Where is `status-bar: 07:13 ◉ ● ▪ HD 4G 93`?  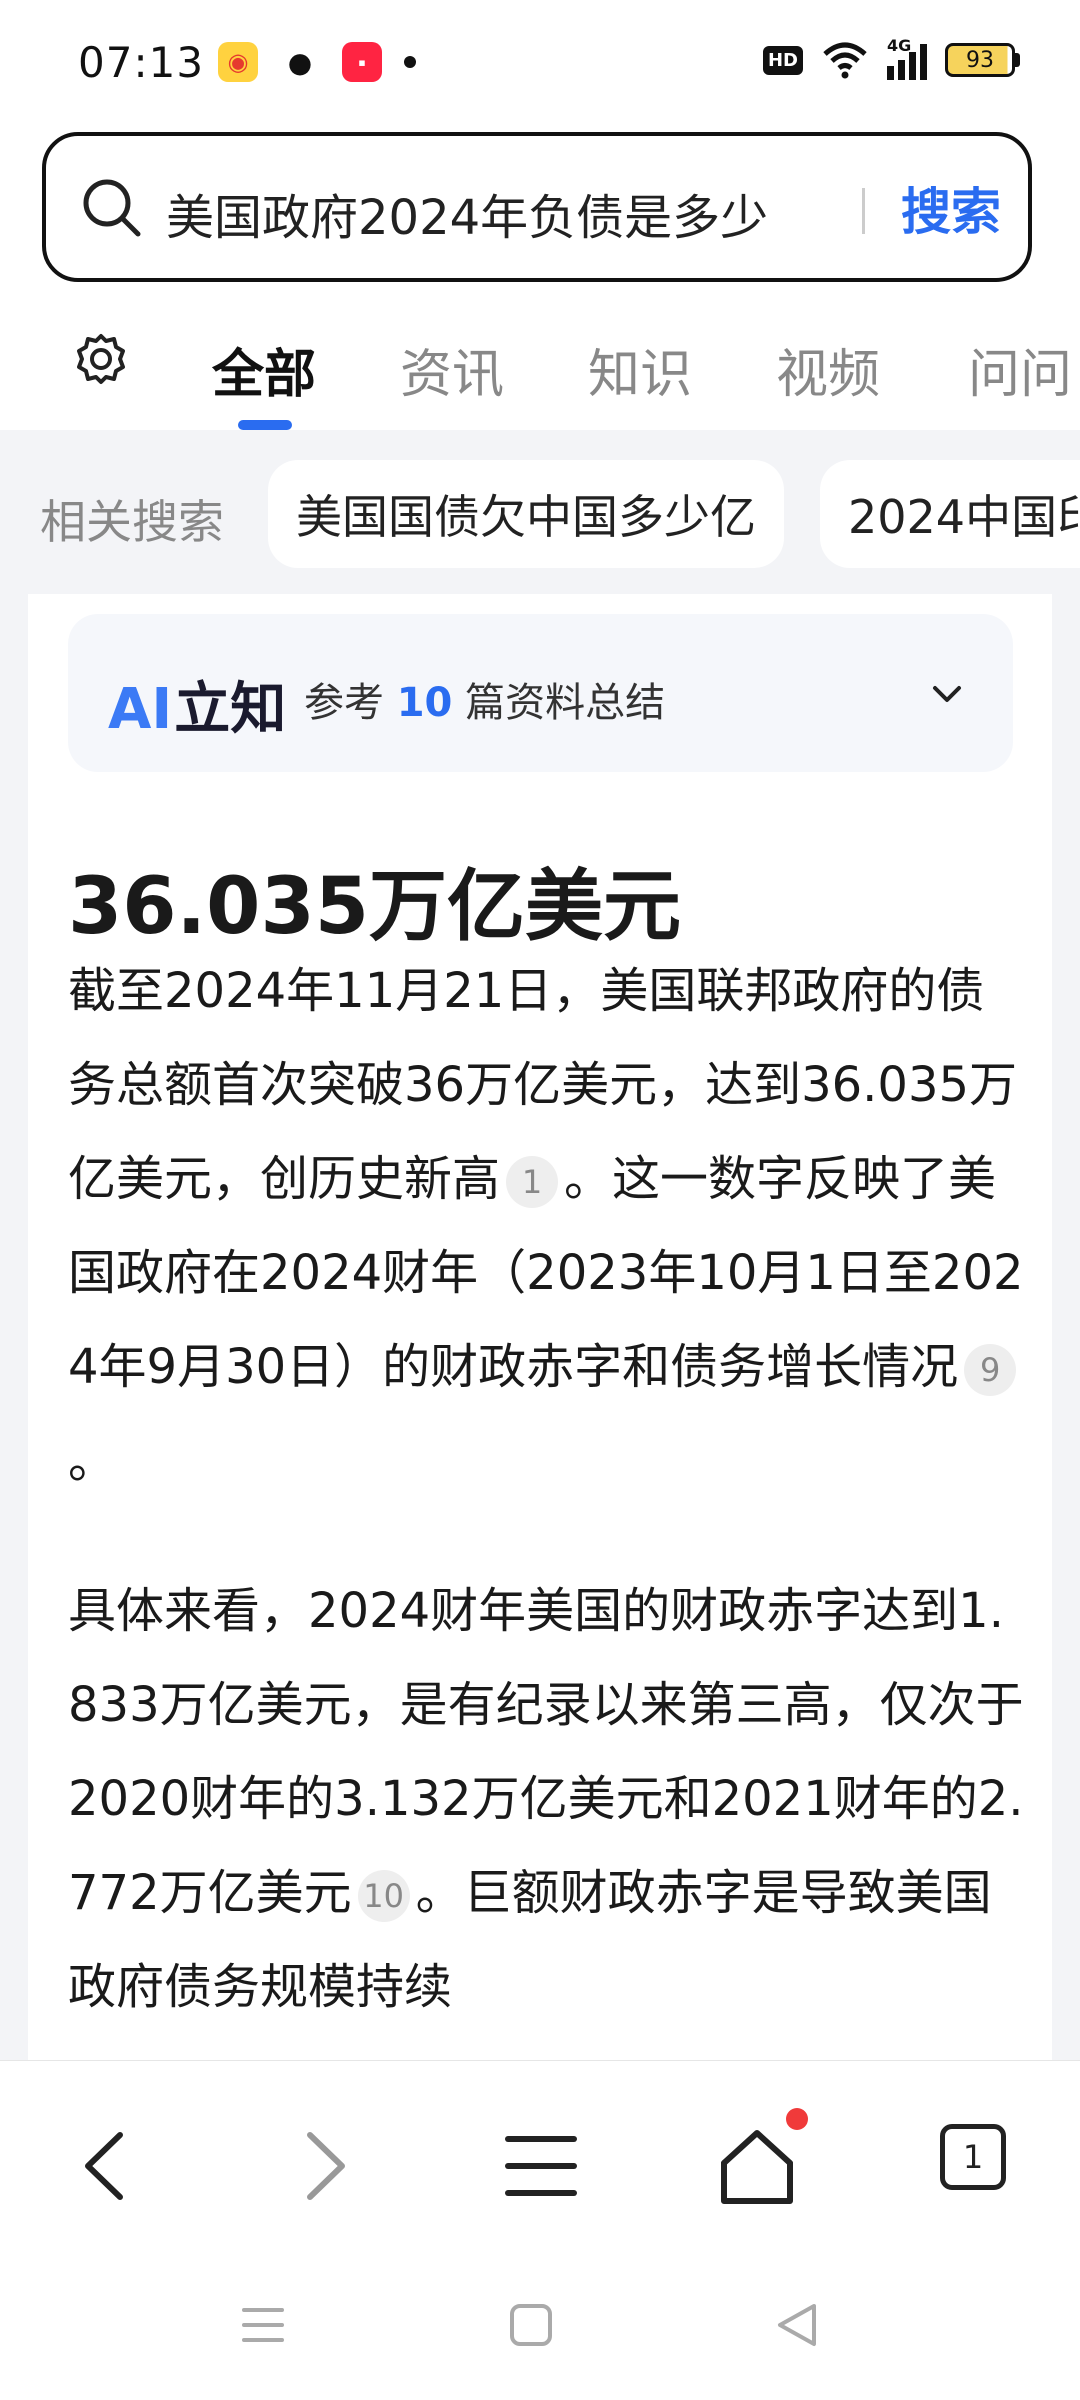
status-bar: 07:13 ◉ ● ▪ HD 4G 93 is located at coordinates (540, 62).